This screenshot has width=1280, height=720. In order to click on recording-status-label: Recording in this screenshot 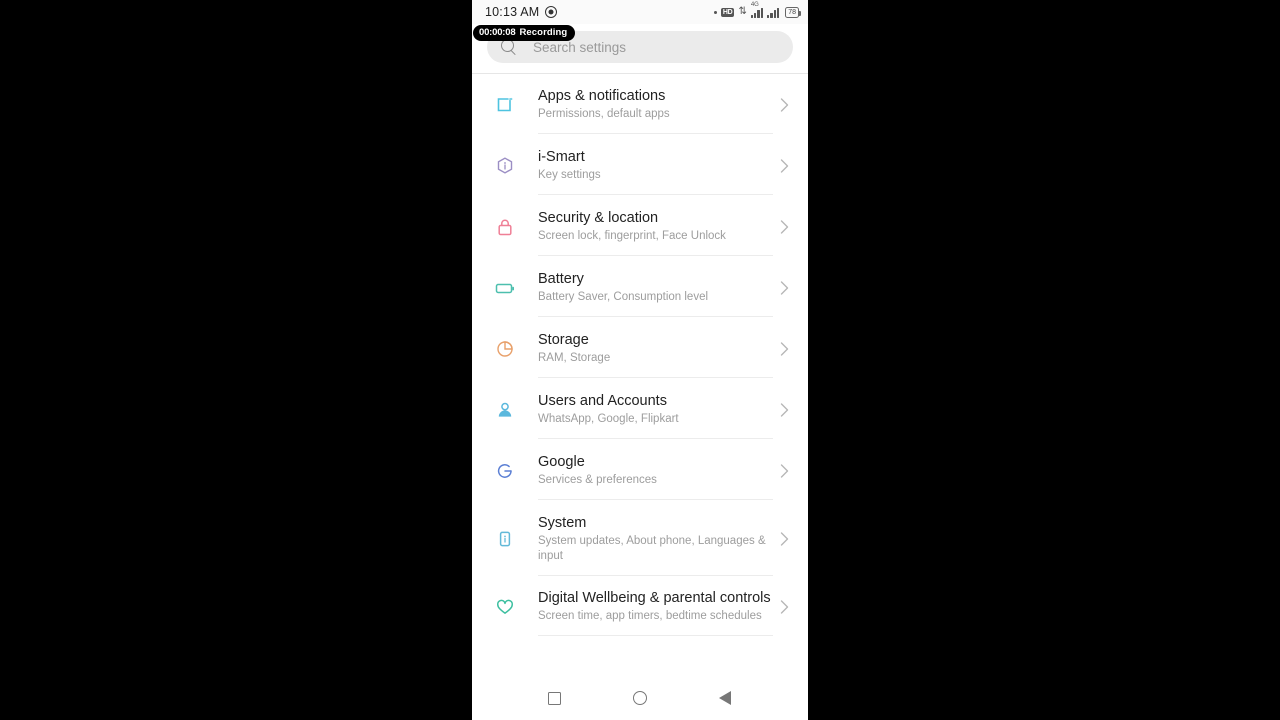, I will do `click(543, 32)`.